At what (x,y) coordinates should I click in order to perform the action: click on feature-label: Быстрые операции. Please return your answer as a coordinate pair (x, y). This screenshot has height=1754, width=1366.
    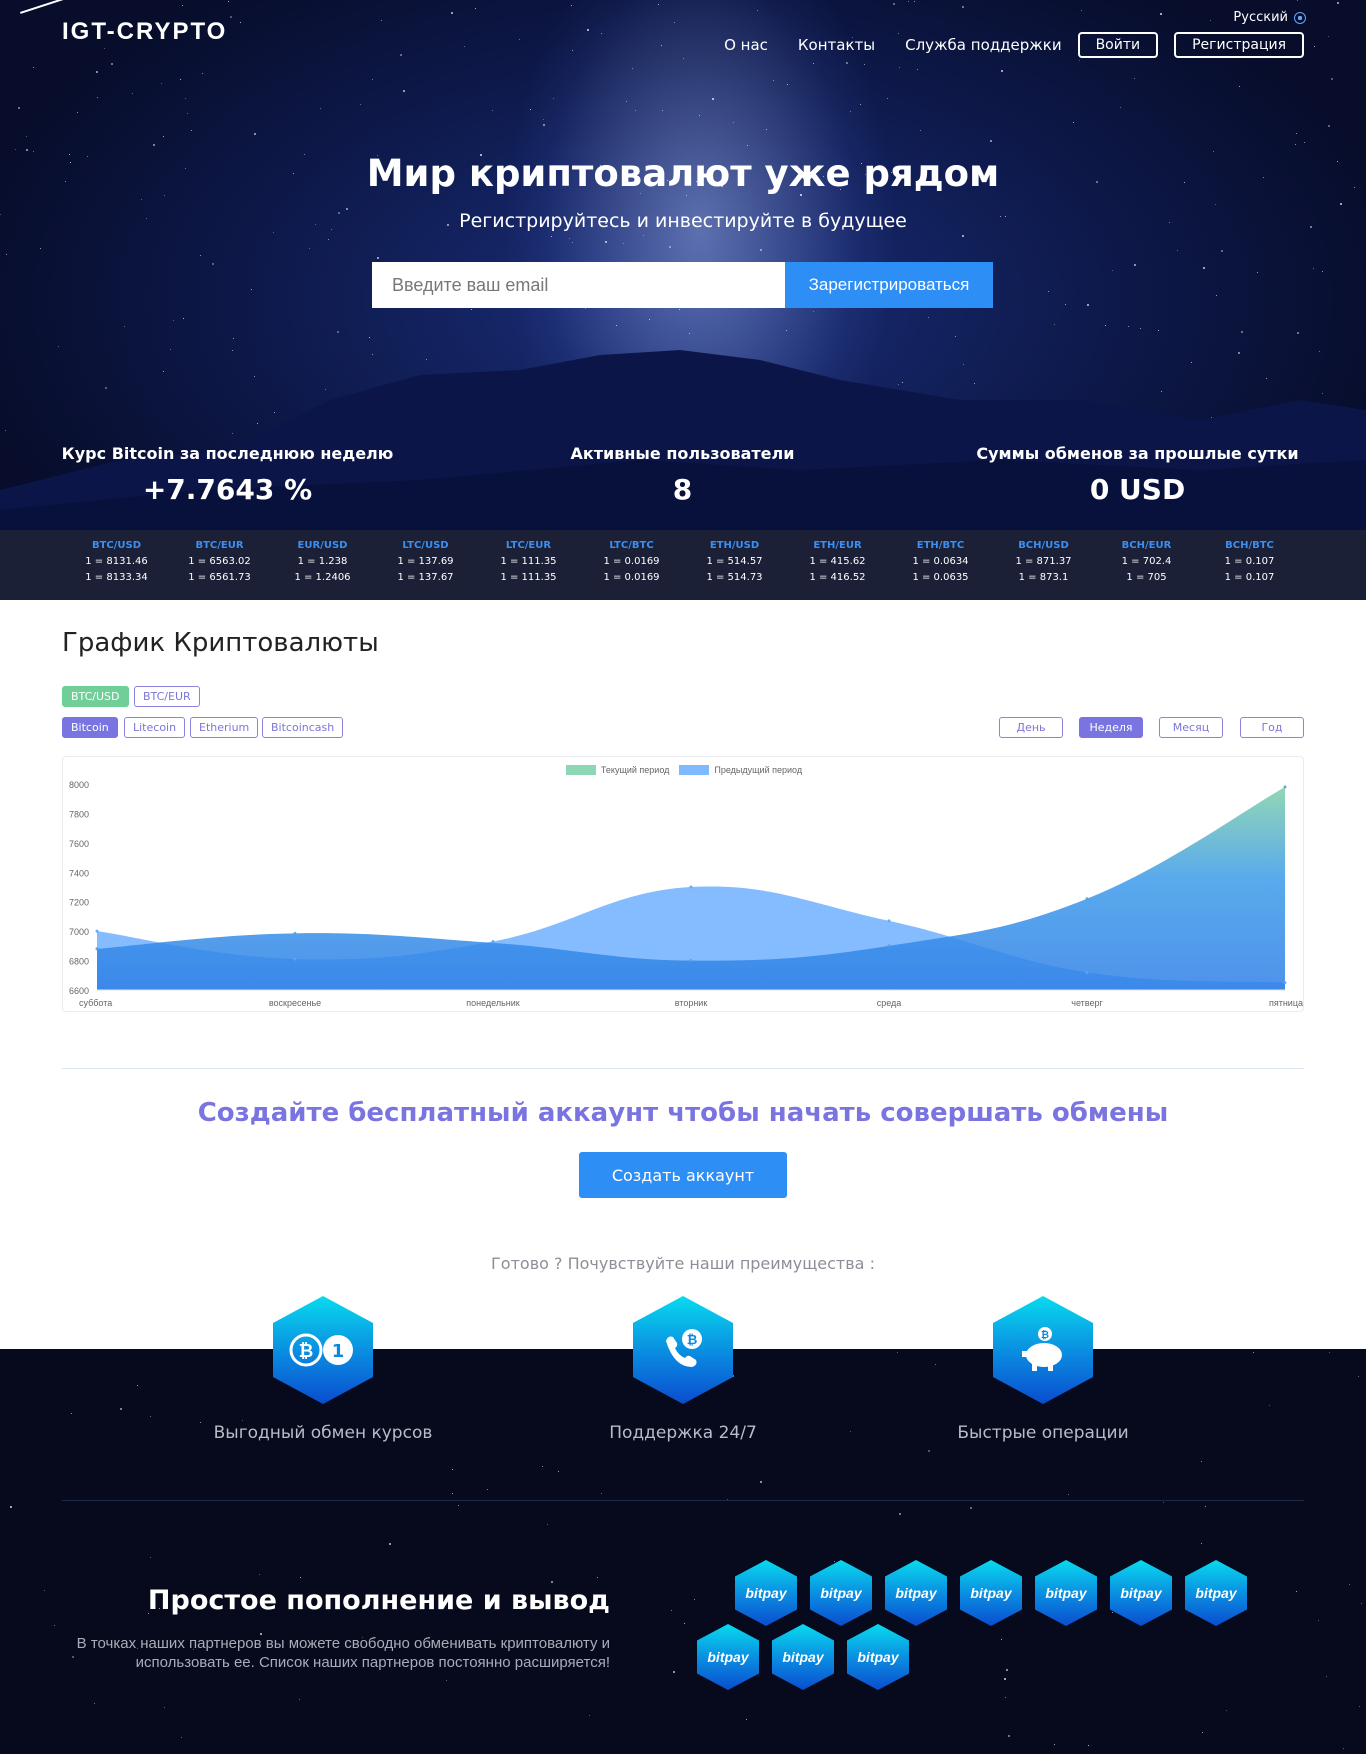
    Looking at the image, I should click on (1043, 1433).